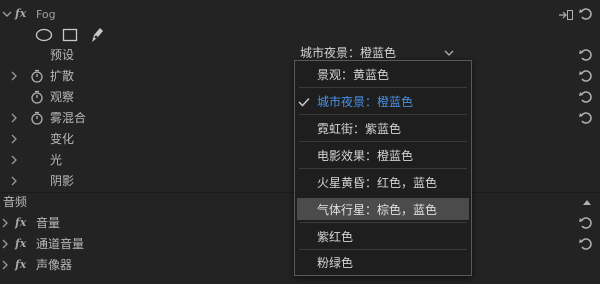 The width and height of the screenshot is (600, 284). What do you see at coordinates (15, 202) in the screenshot?
I see `section-title: 音频` at bounding box center [15, 202].